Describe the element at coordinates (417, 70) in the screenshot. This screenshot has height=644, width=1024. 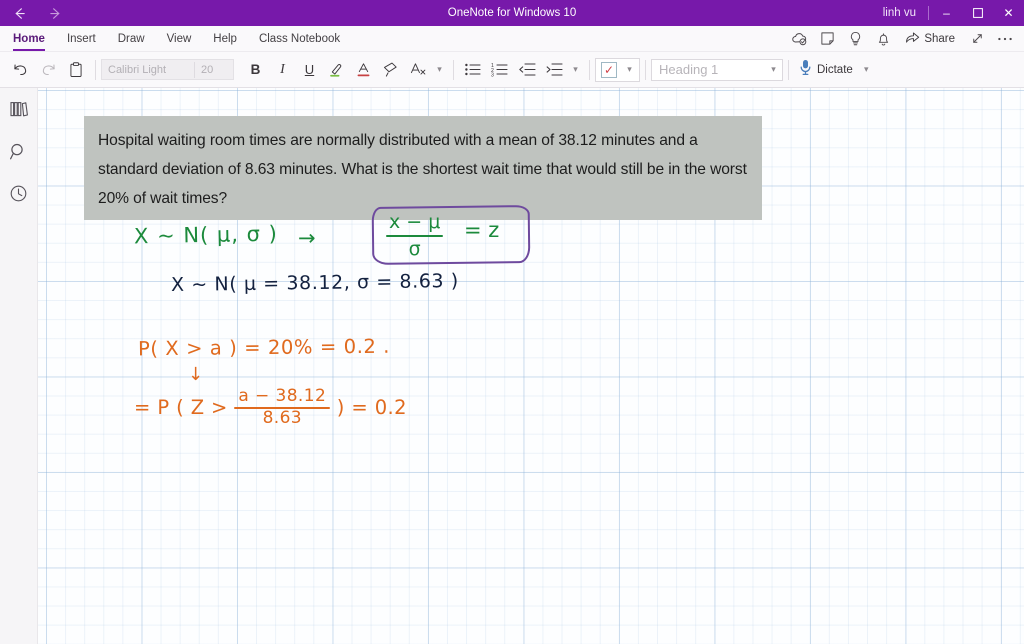
I see `clear-formatting-icon` at that location.